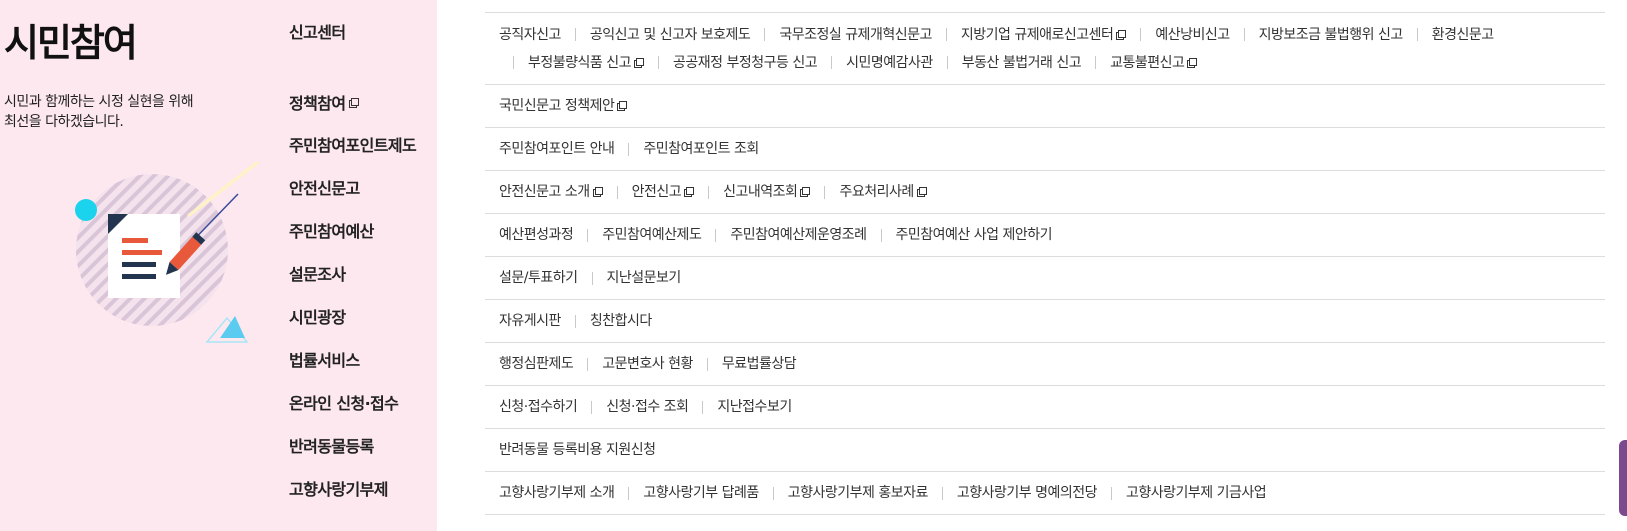 The height and width of the screenshot is (531, 1627). Describe the element at coordinates (701, 149) in the screenshot. I see `menu-link-label: 주민참여포인트 조회` at that location.